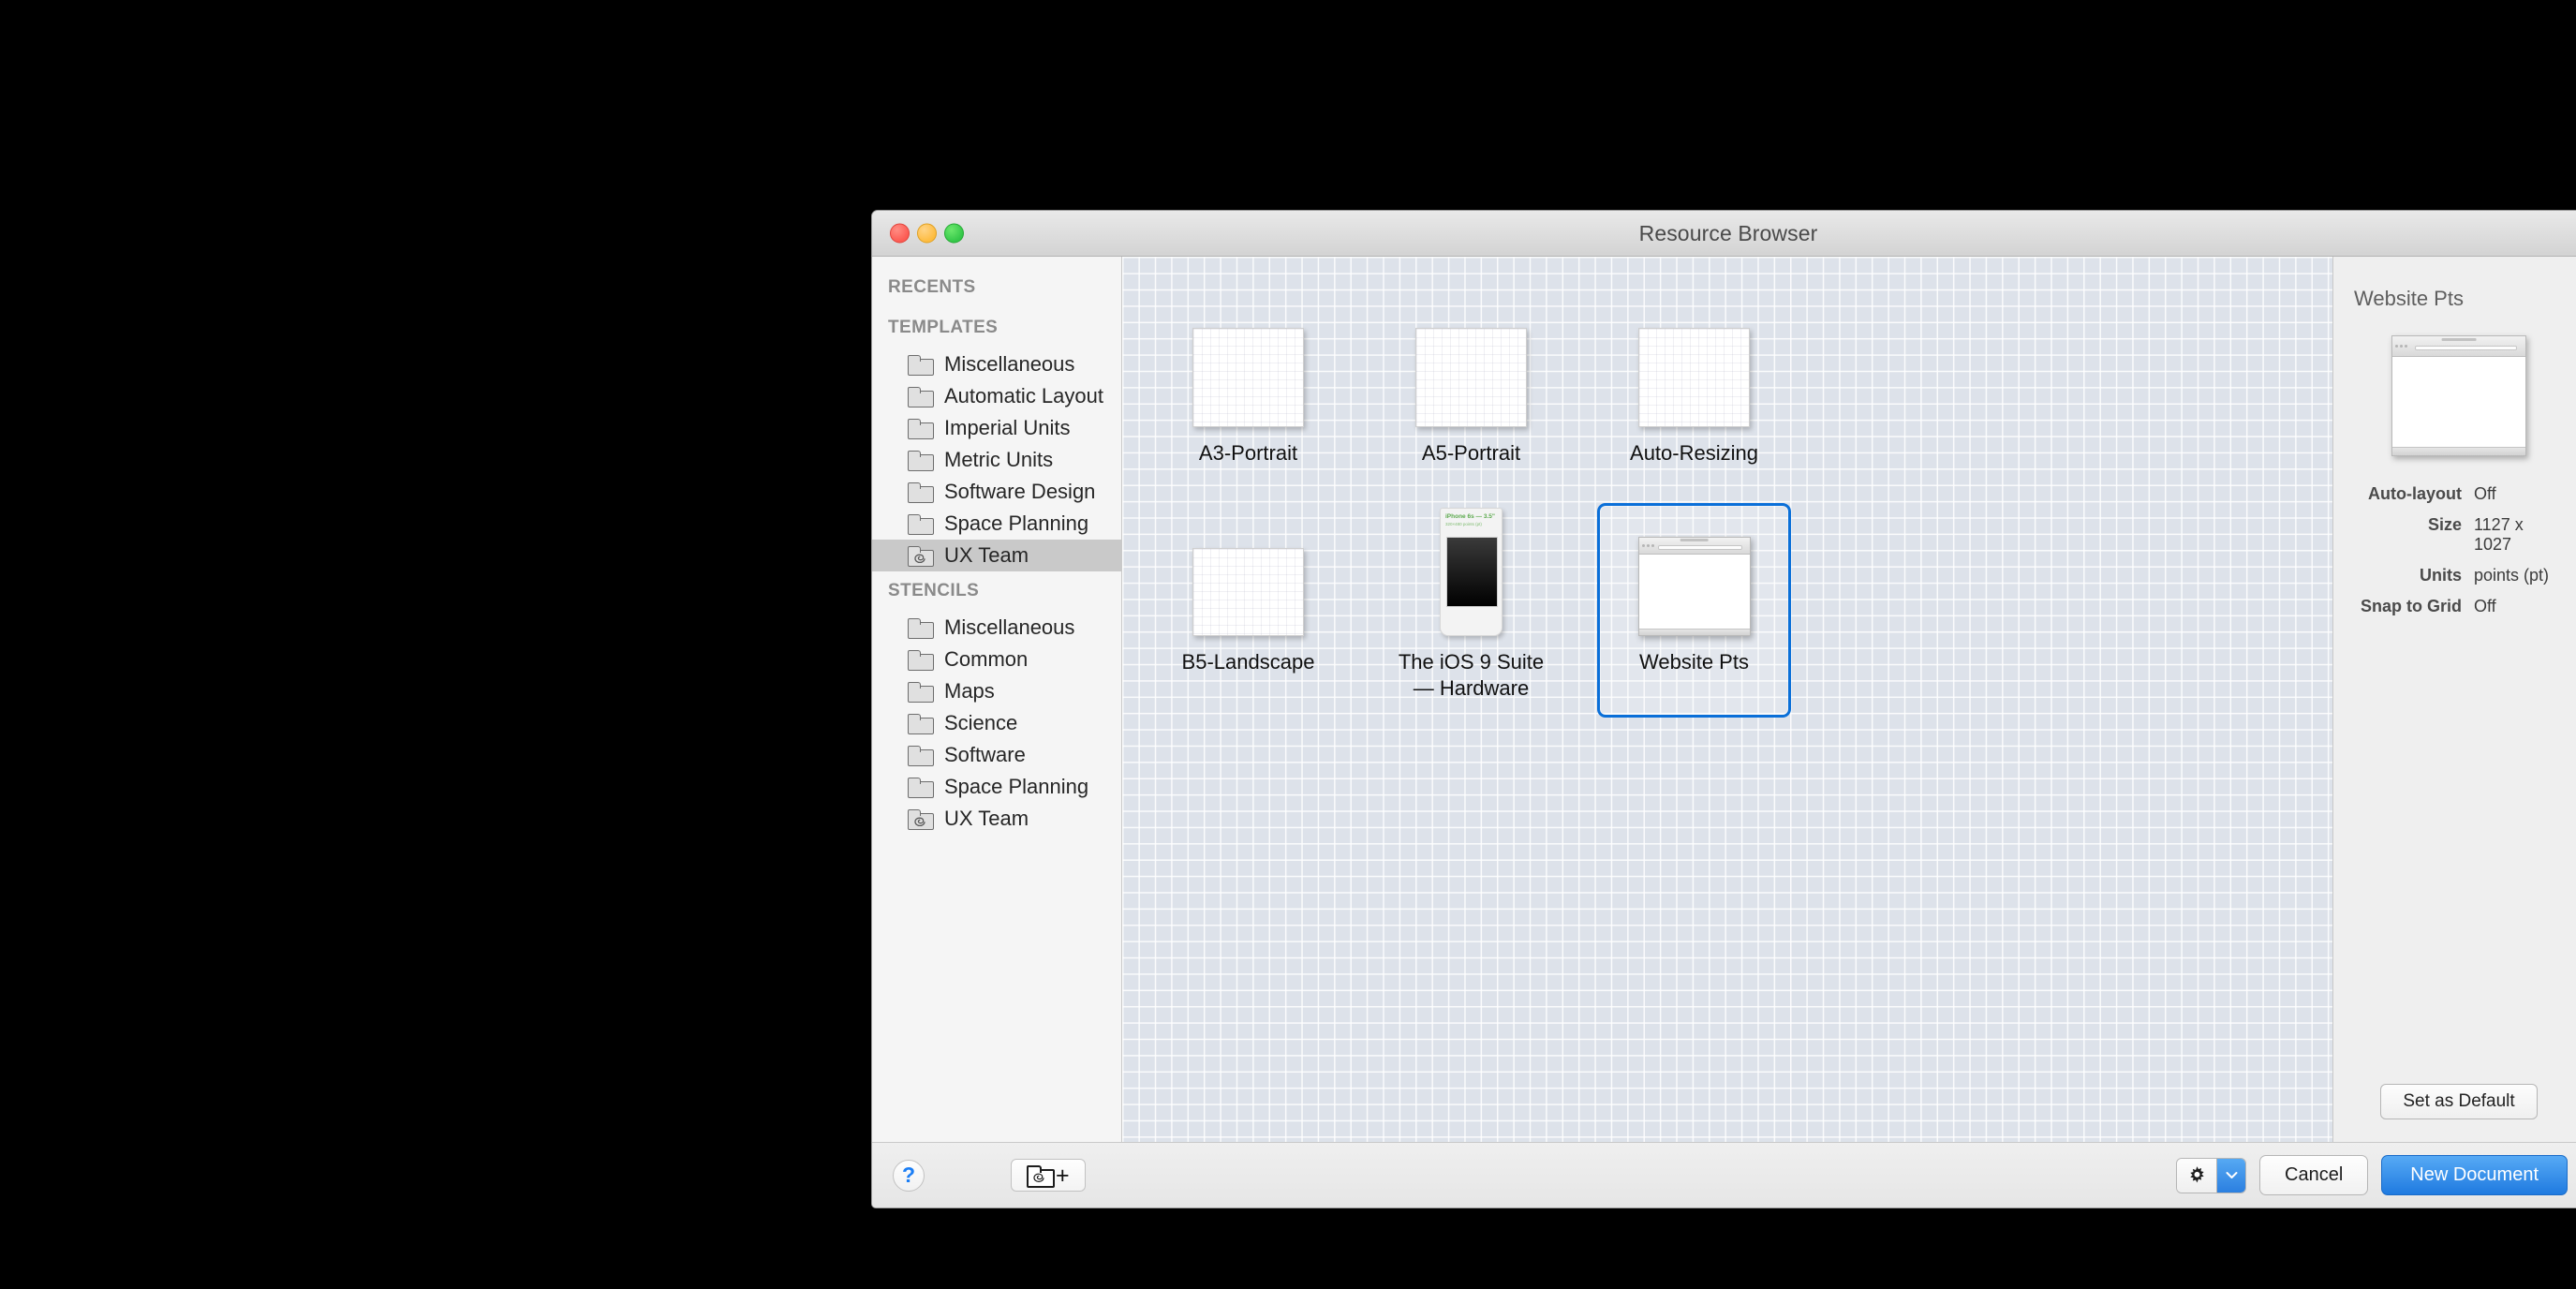 The height and width of the screenshot is (1289, 2576). I want to click on inspector-metadata-value: 1127 x 1027, so click(2499, 535).